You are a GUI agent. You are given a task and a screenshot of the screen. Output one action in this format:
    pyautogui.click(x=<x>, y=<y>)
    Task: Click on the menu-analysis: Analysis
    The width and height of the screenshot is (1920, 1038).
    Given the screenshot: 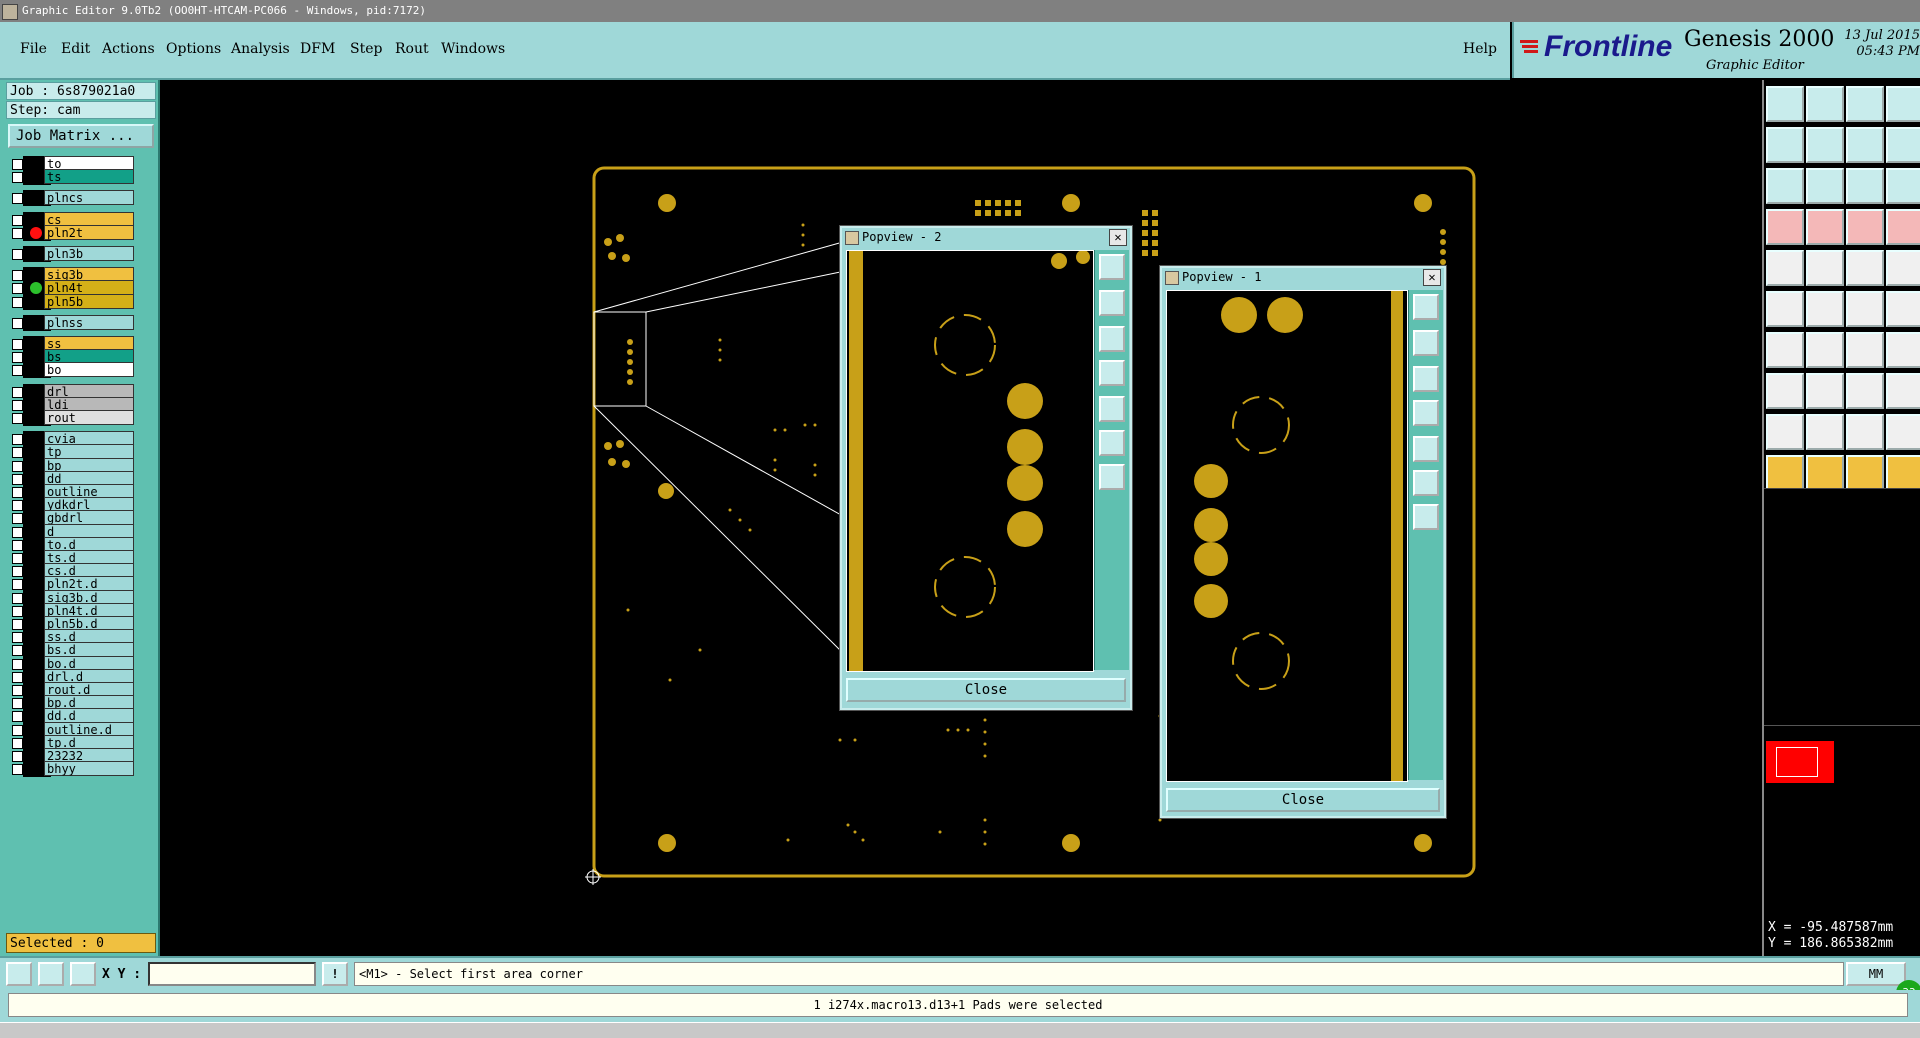 What is the action you would take?
    pyautogui.click(x=260, y=49)
    